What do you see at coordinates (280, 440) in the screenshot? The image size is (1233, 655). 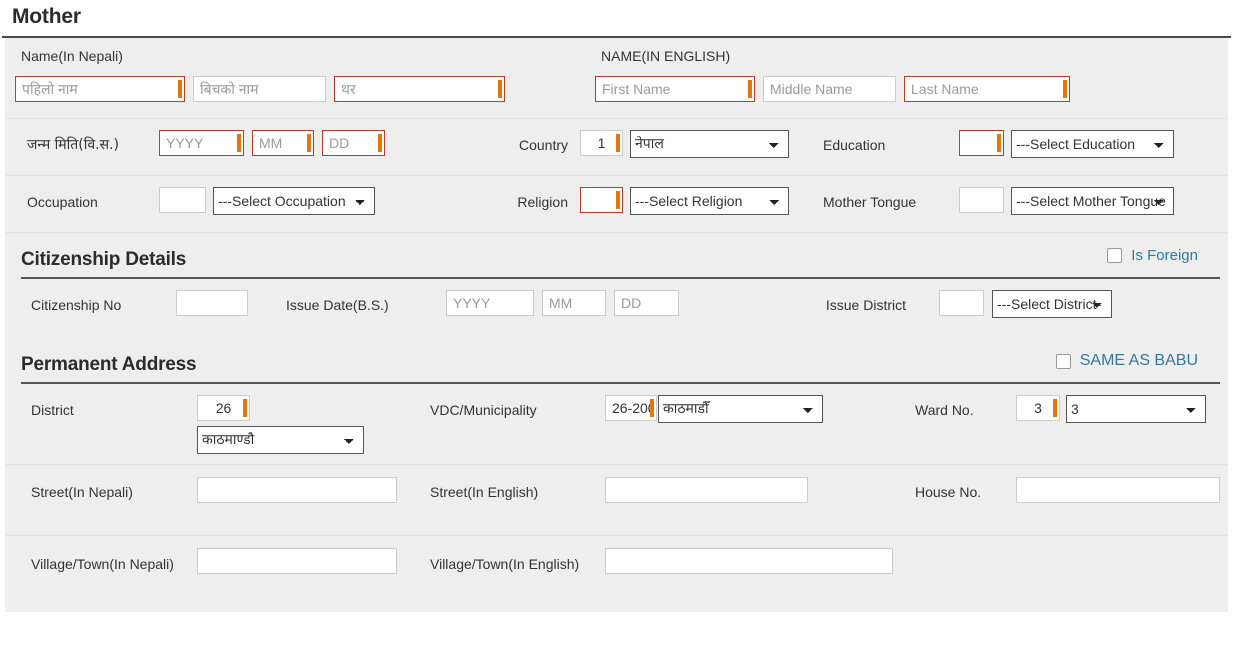 I see `district-select: काठमाण्डौ` at bounding box center [280, 440].